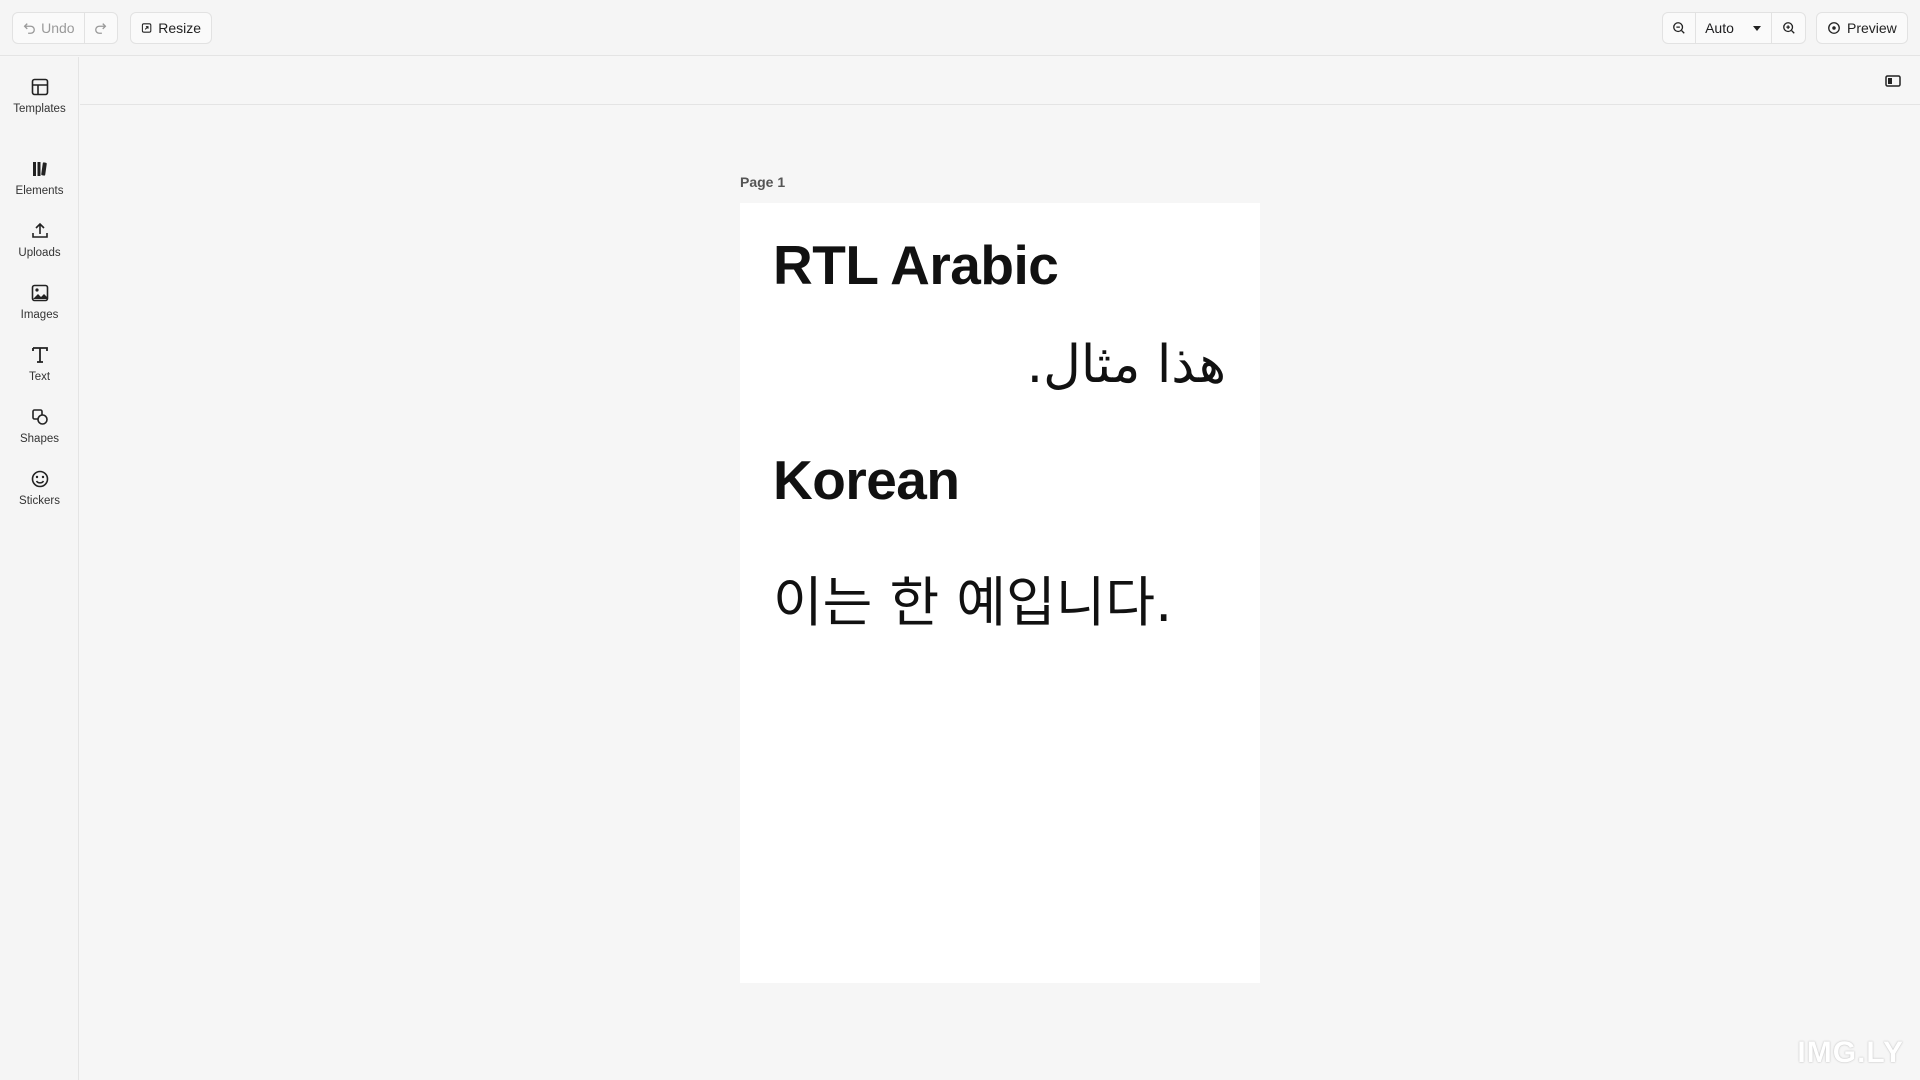 This screenshot has height=1080, width=1920. Describe the element at coordinates (39, 364) in the screenshot. I see `sidebar-item-text: Text` at that location.